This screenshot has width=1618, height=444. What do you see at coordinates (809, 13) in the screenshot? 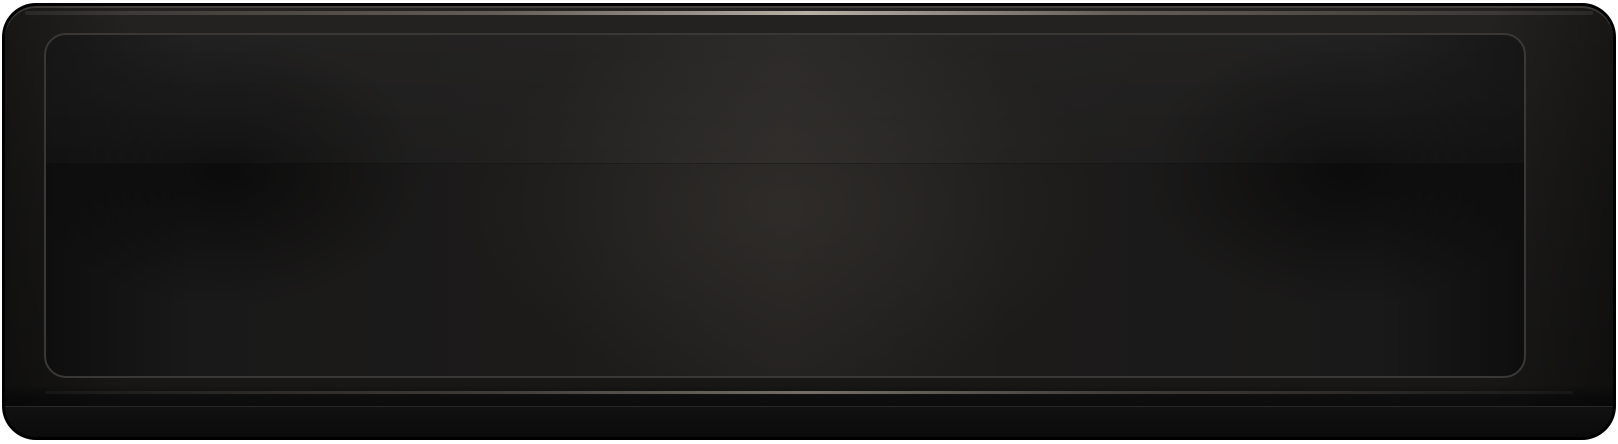
I see `top-highlight` at bounding box center [809, 13].